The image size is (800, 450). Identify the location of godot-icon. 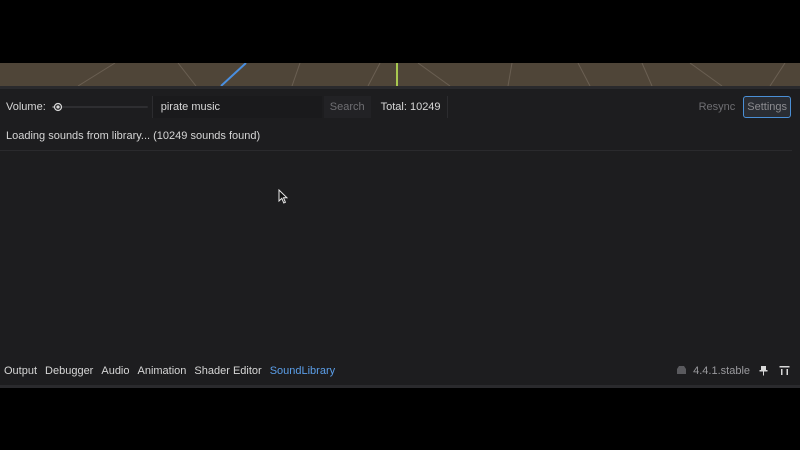
(682, 370).